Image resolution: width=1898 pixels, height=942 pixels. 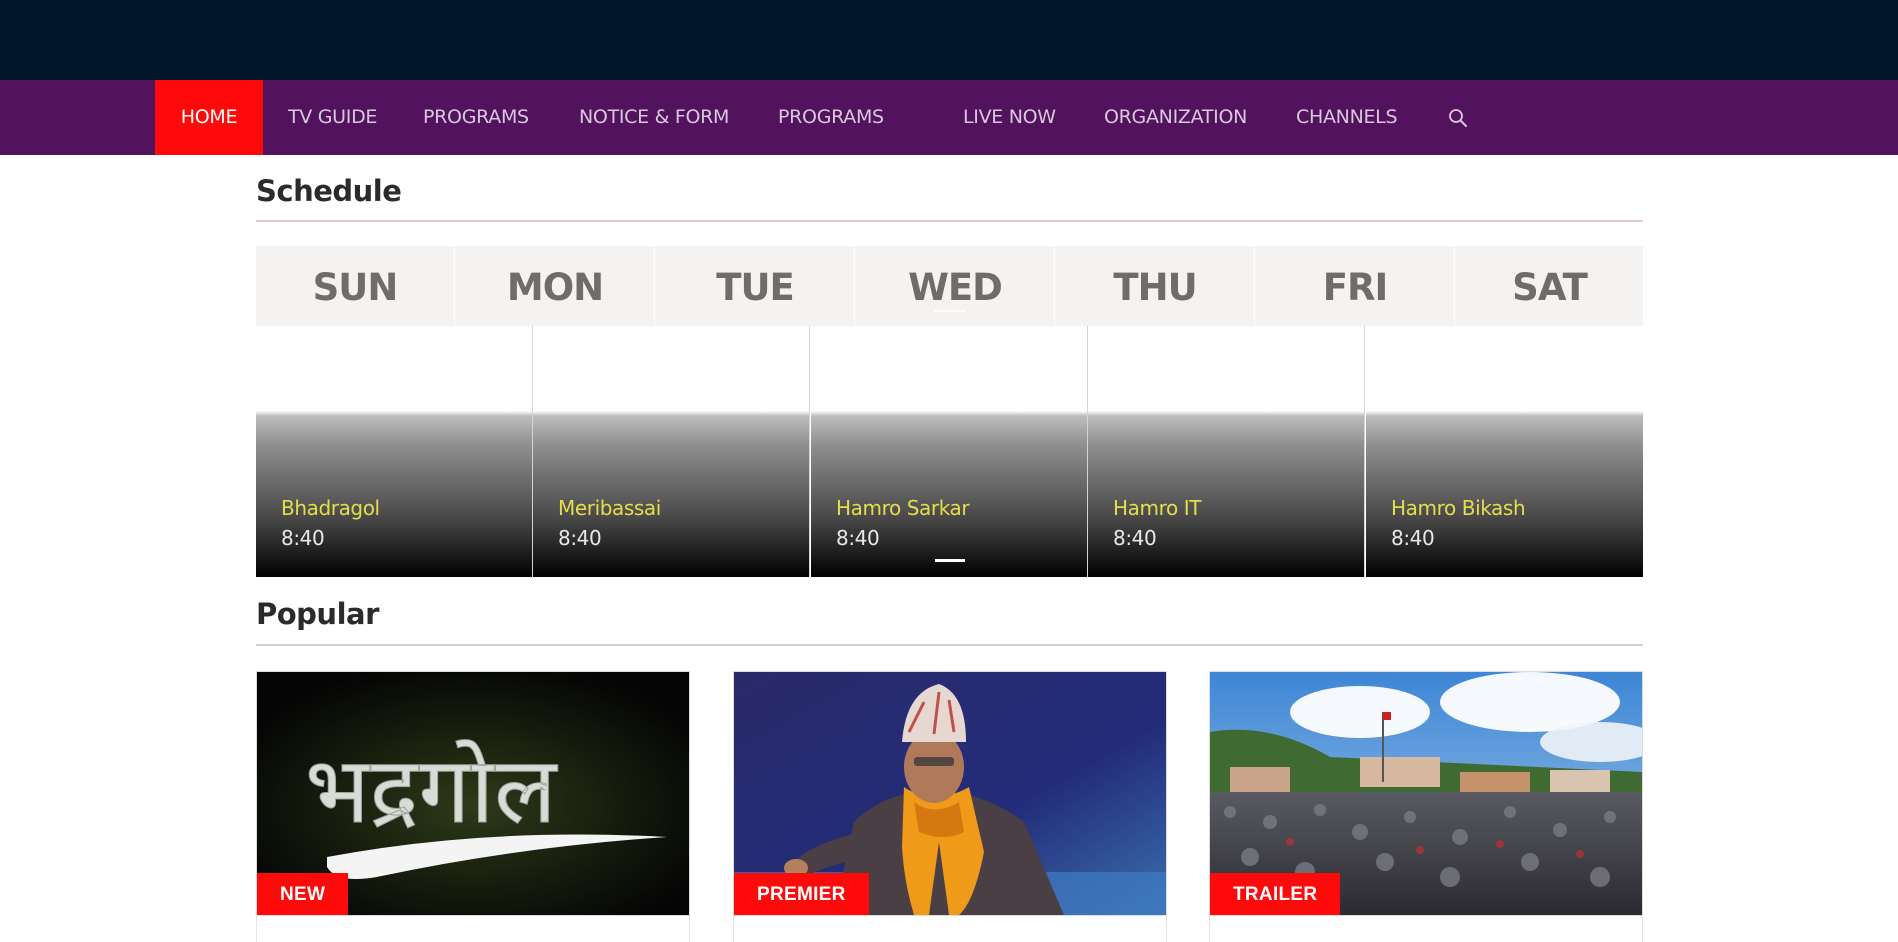 I want to click on popular-card: PREMIER, so click(x=950, y=793).